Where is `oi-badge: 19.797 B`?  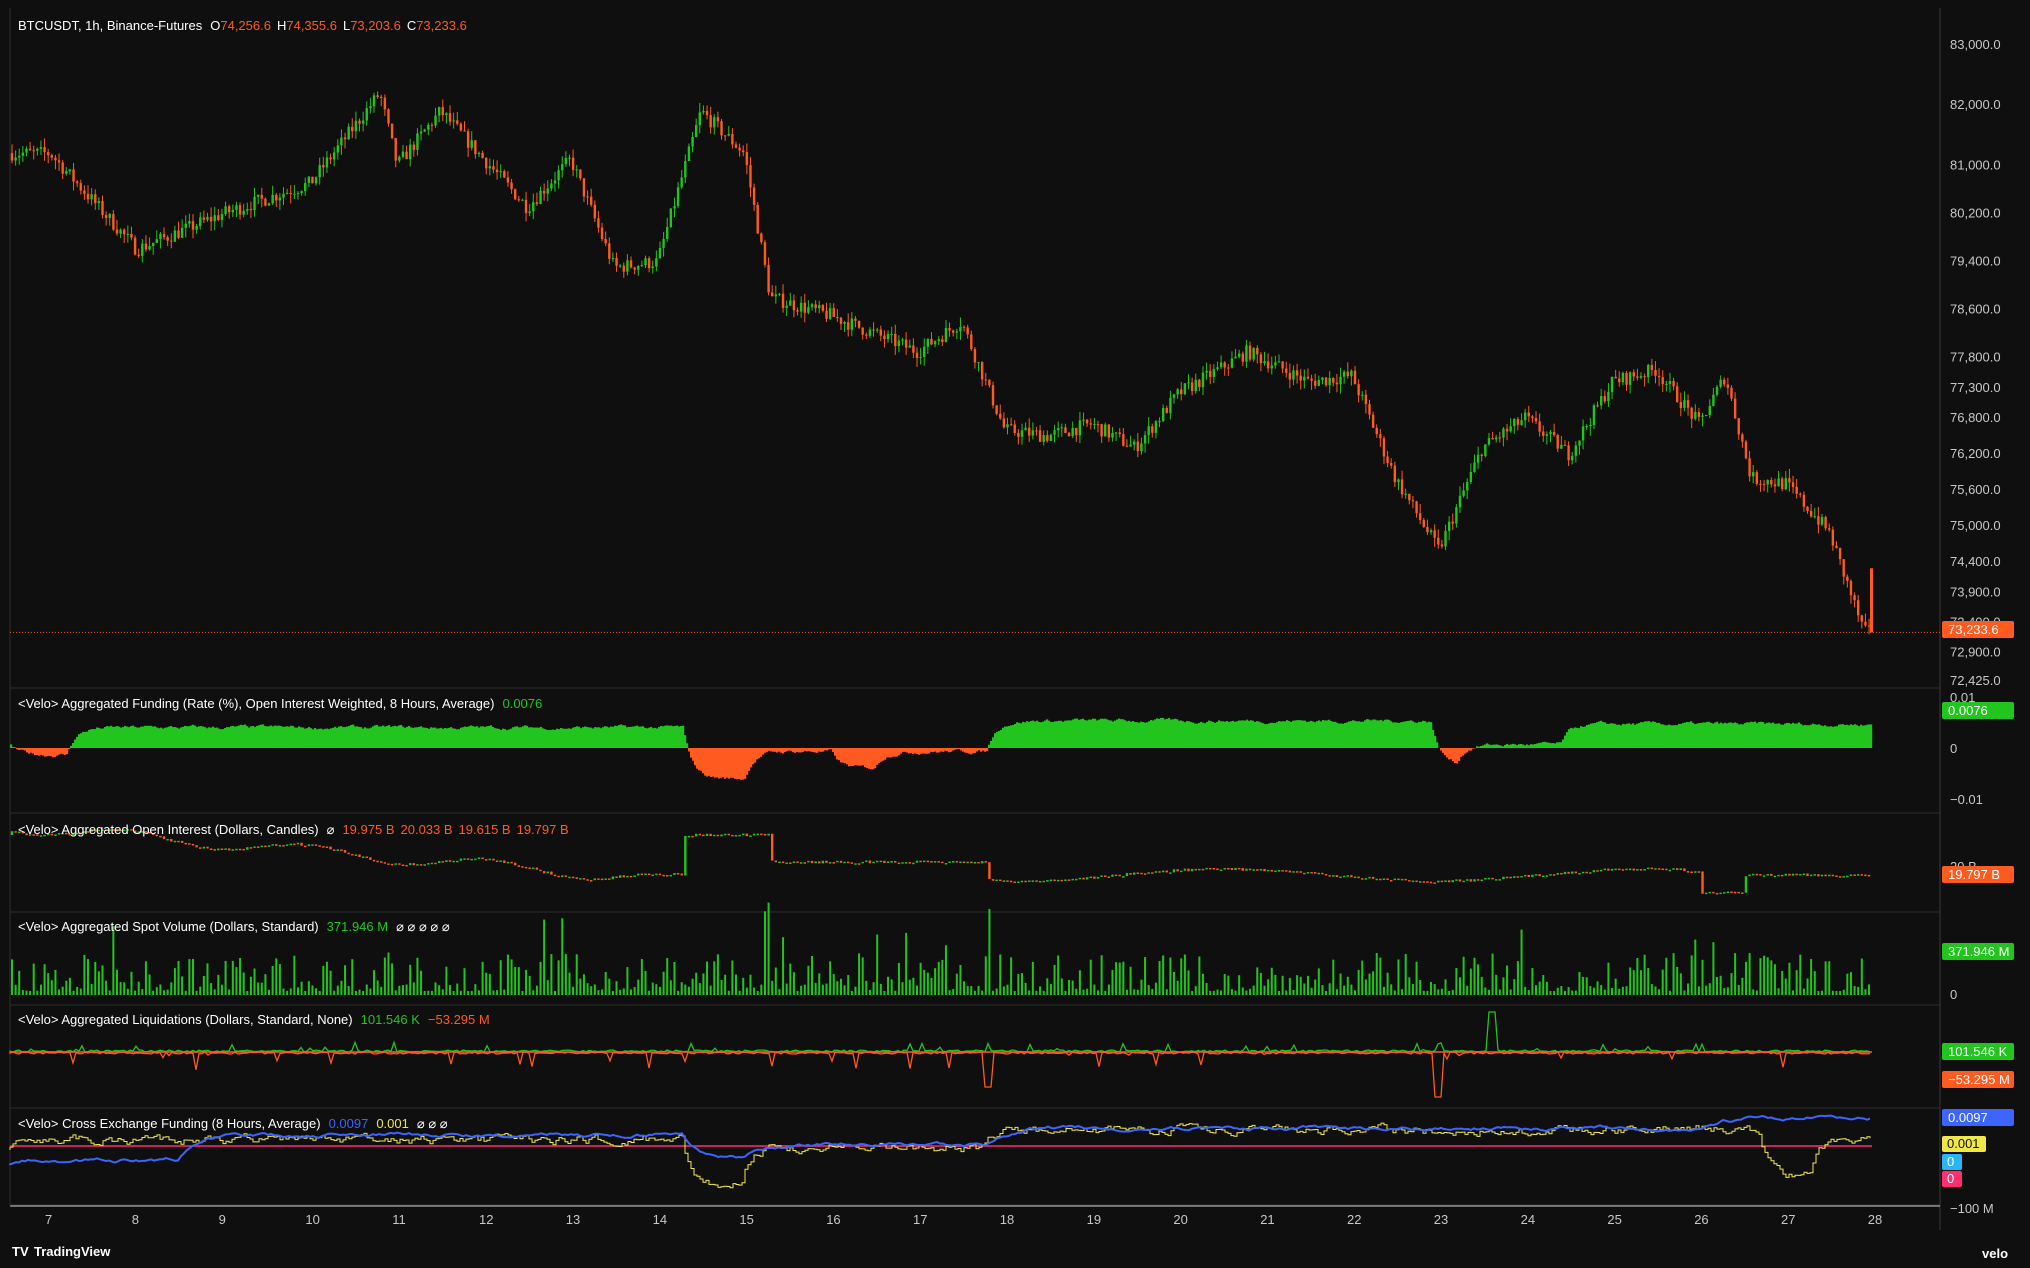
oi-badge: 19.797 B is located at coordinates (1974, 874).